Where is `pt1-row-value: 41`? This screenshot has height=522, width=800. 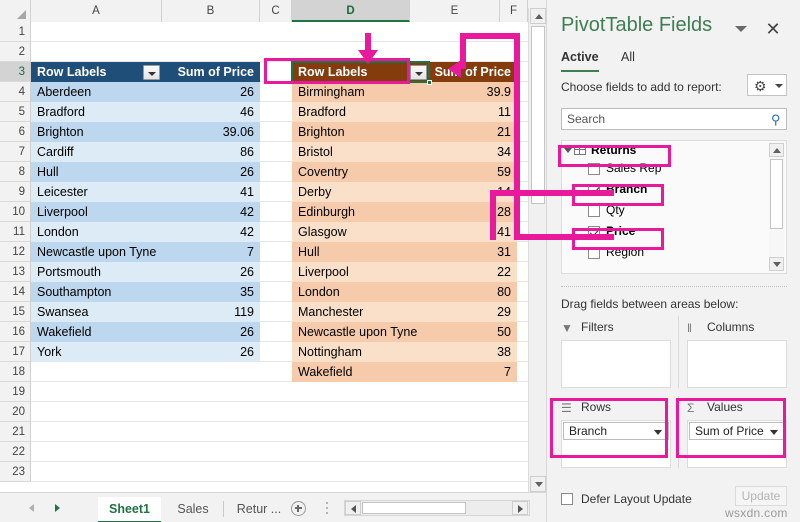 pt1-row-value: 41 is located at coordinates (211, 192).